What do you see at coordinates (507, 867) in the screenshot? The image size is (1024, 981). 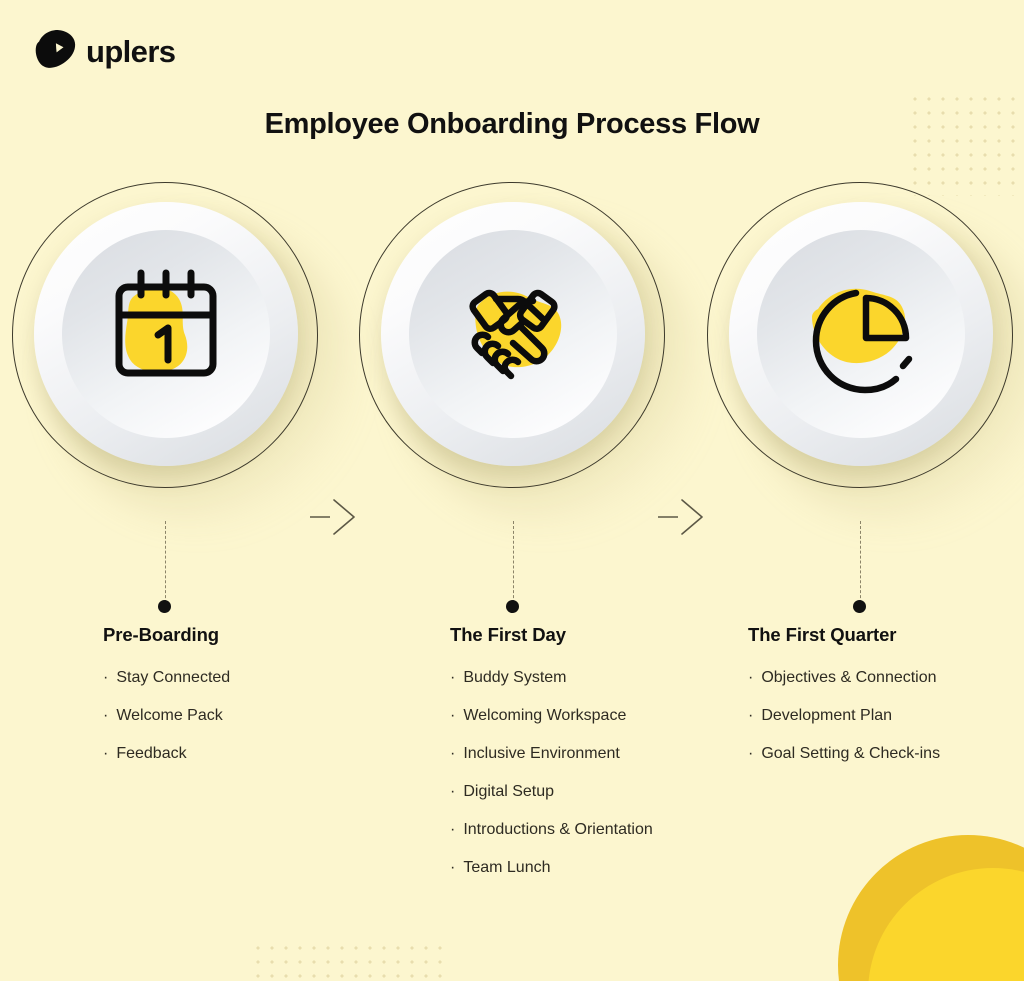 I see `list-item-label: Team Lunch` at bounding box center [507, 867].